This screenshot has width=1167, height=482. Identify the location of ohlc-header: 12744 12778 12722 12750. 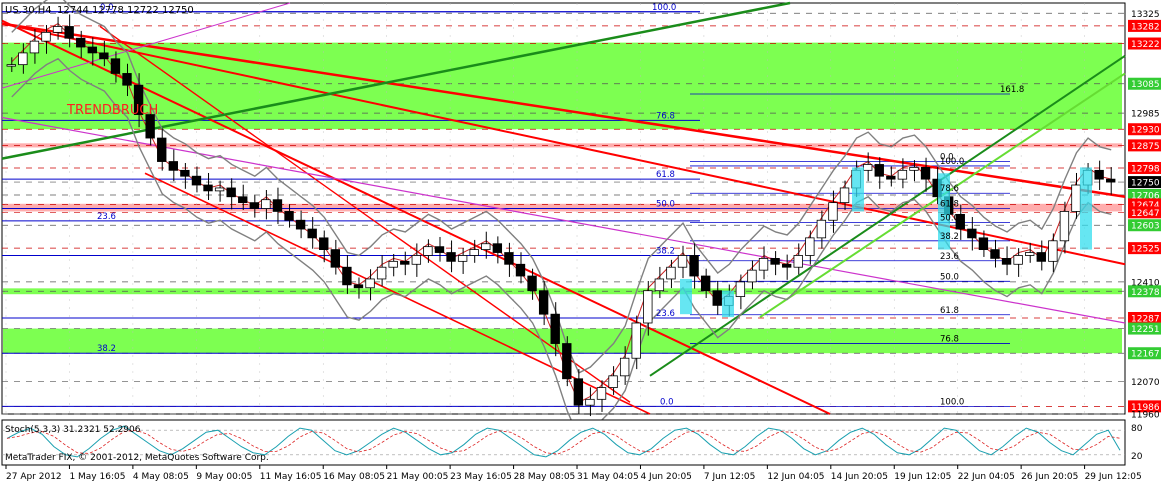
(125, 10).